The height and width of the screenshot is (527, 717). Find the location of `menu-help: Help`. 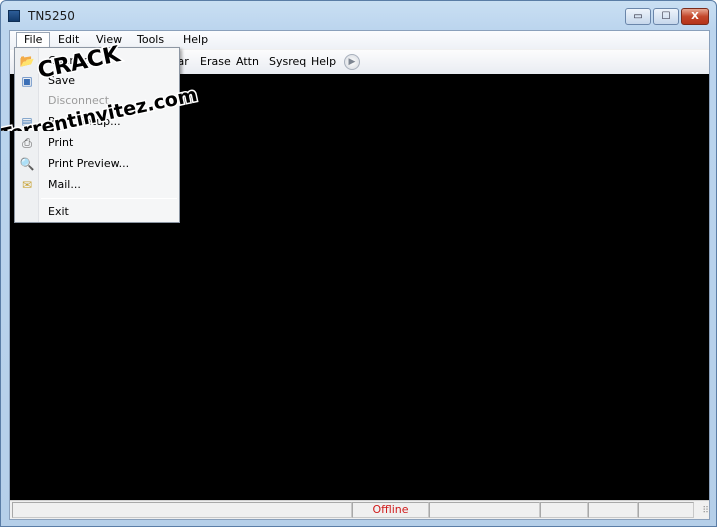

menu-help: Help is located at coordinates (195, 40).